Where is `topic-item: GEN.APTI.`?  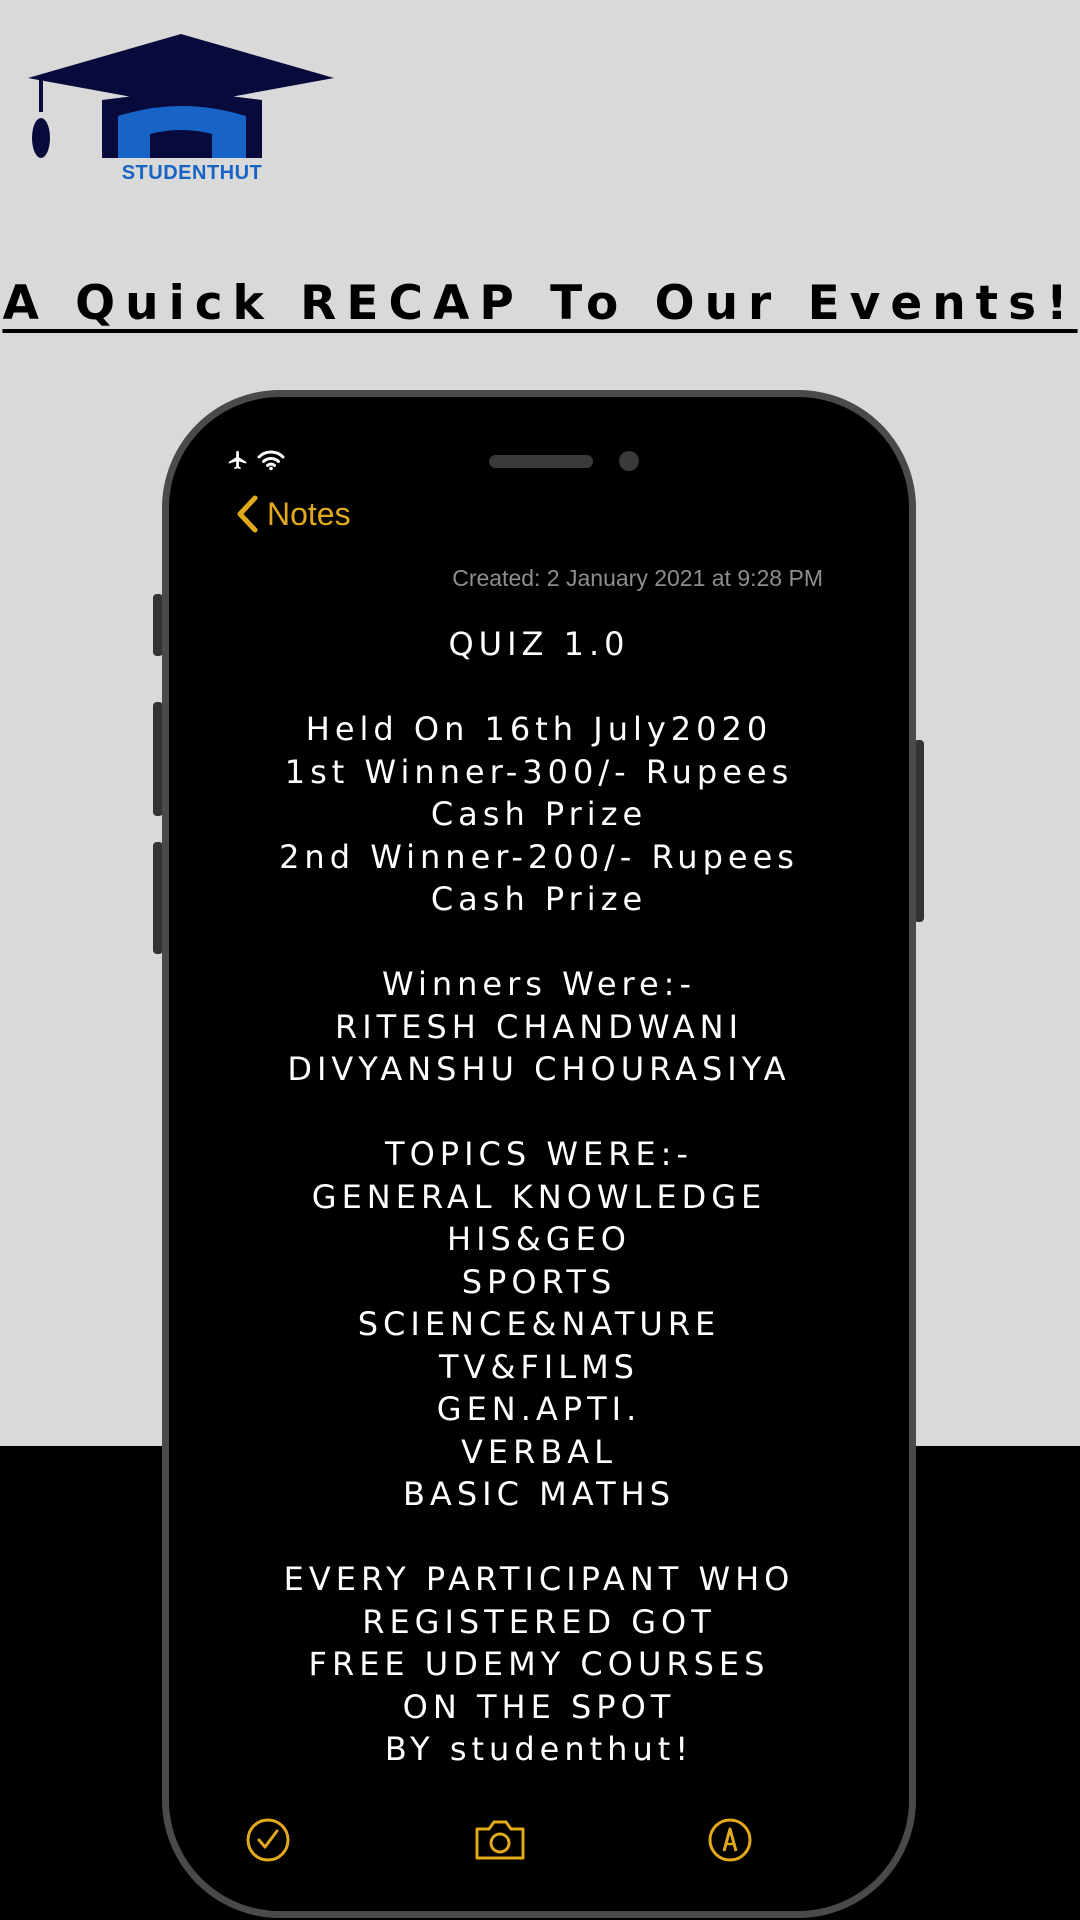 topic-item: GEN.APTI. is located at coordinates (539, 1409).